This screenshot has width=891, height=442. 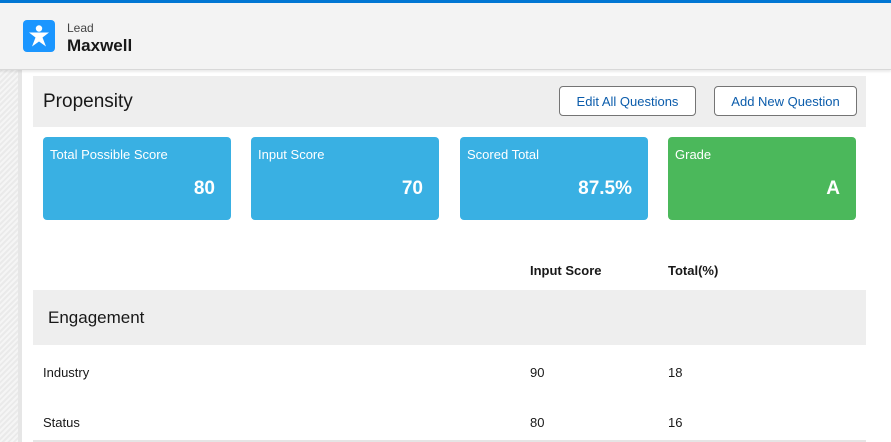 What do you see at coordinates (88, 101) in the screenshot?
I see `propensity-title: Propensity` at bounding box center [88, 101].